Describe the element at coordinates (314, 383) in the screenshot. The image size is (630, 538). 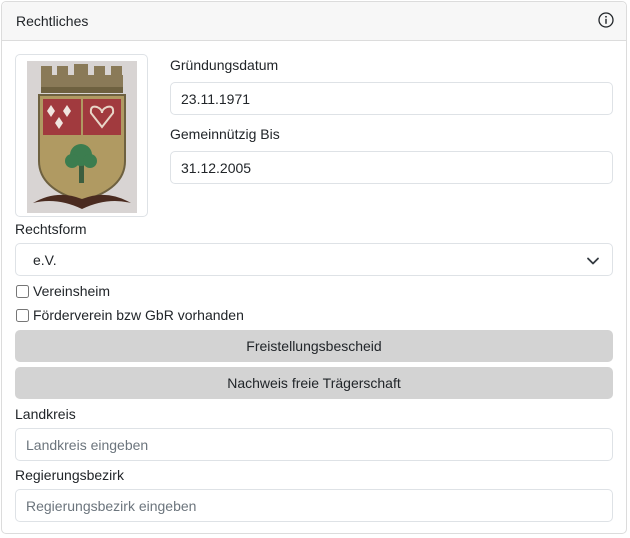
I see `nachweis-traegerschaft-button: Nachweis freie Trägerschaft` at that location.